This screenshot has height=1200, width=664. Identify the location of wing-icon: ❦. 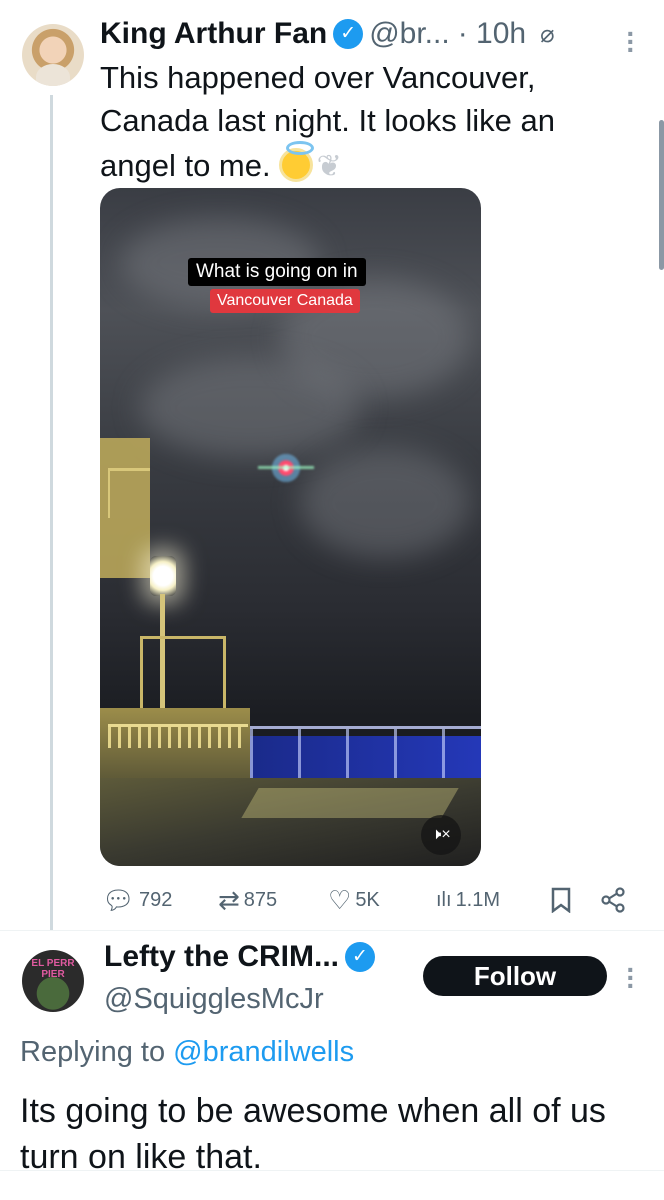
(329, 166).